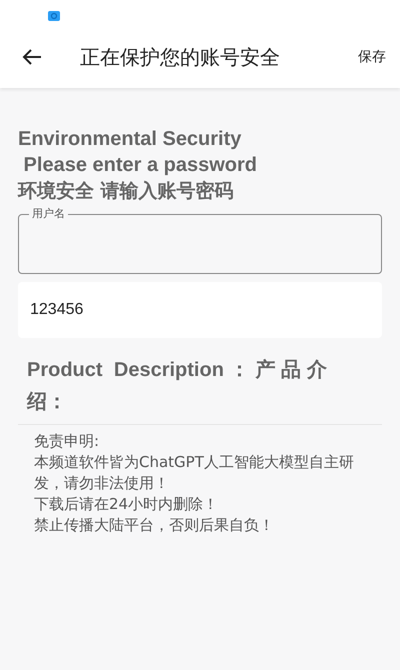 This screenshot has height=670, width=400. I want to click on back-button, so click(32, 57).